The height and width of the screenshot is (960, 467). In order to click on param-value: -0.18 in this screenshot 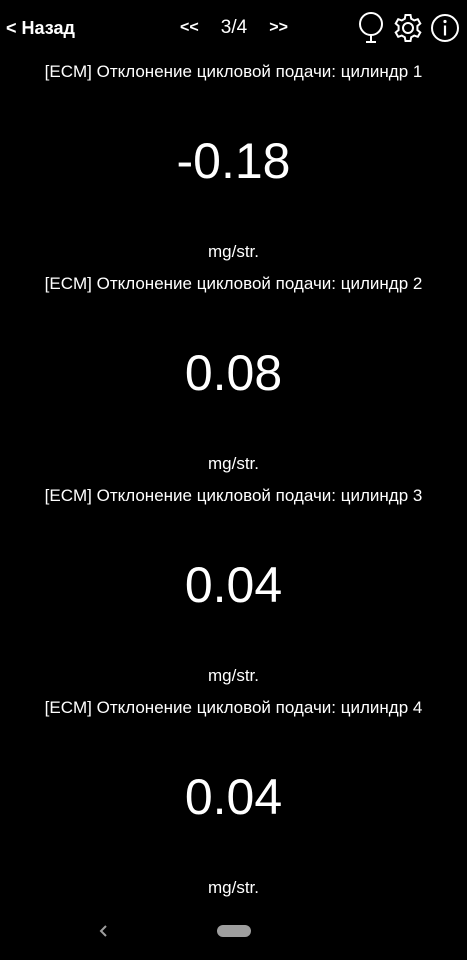, I will do `click(233, 161)`.